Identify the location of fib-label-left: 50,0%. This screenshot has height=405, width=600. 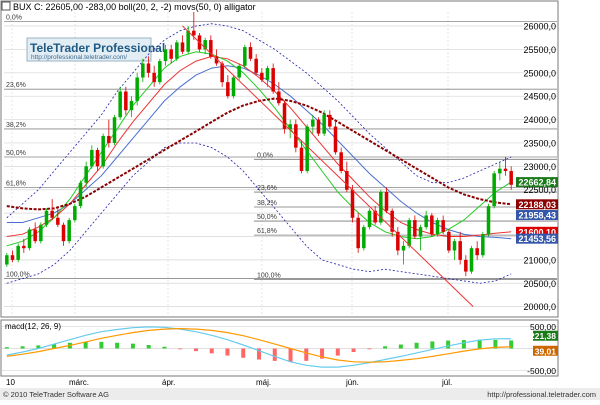
(16, 153).